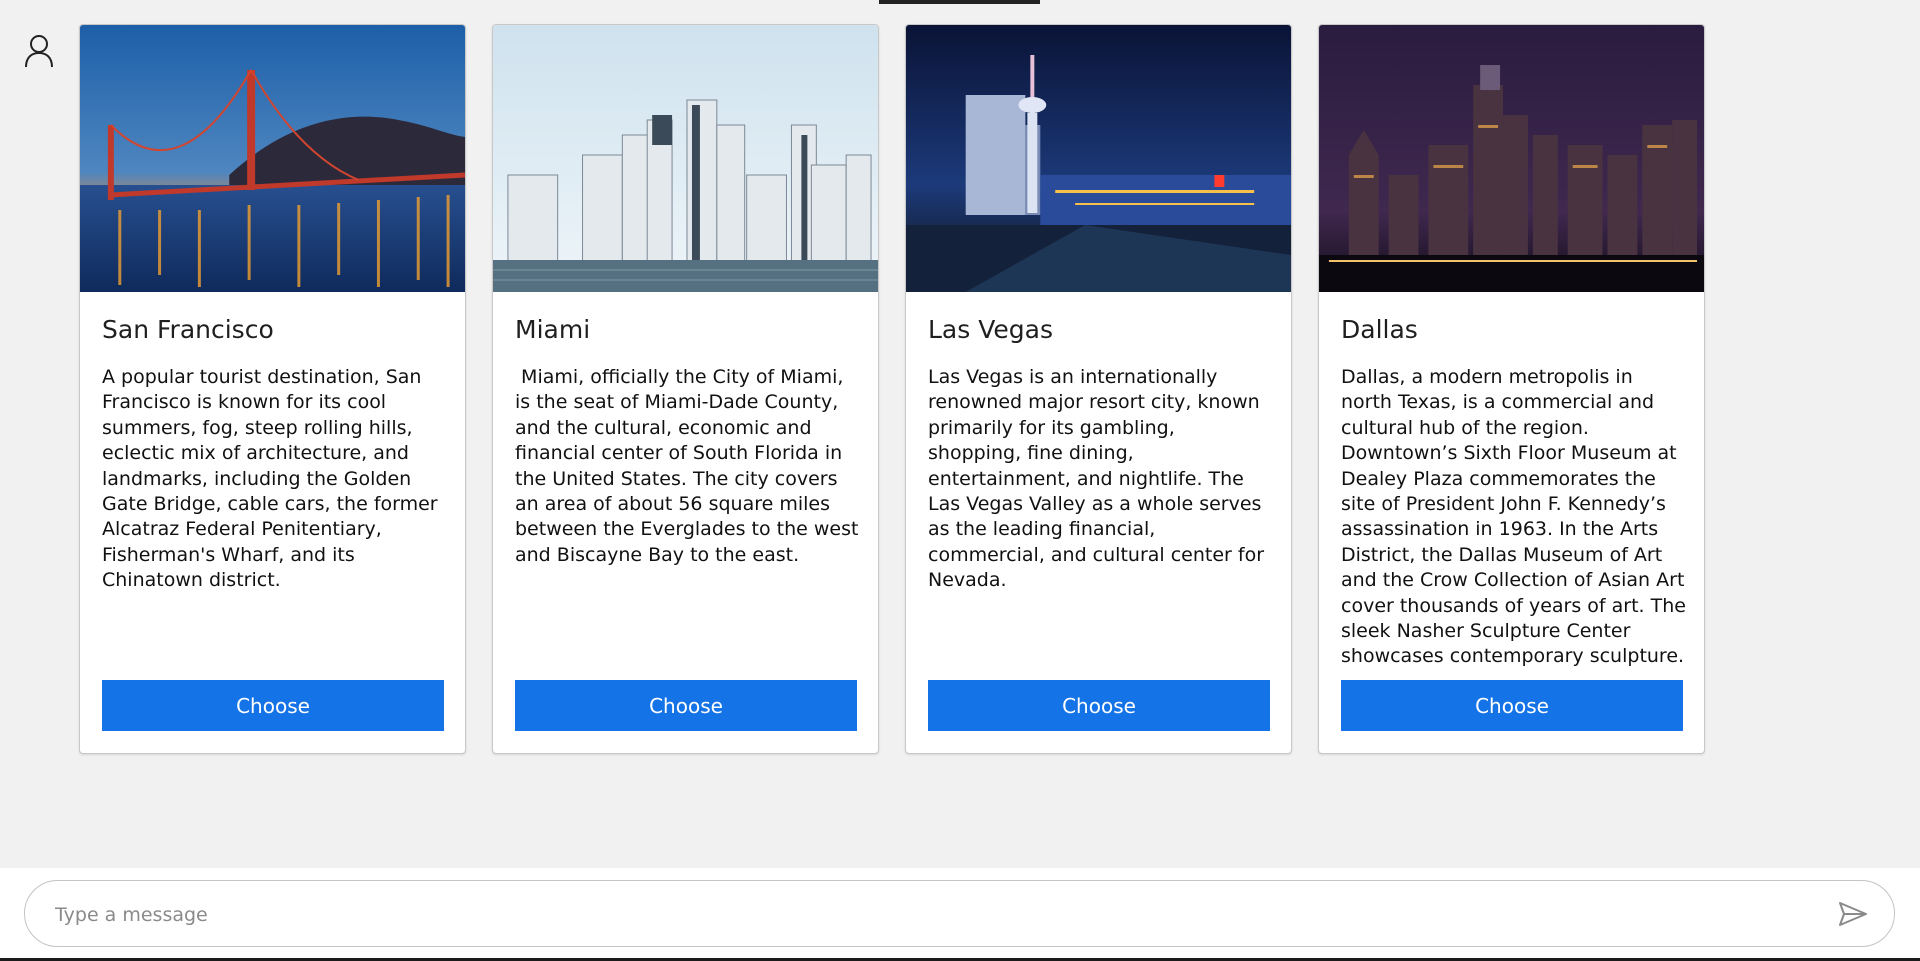 The height and width of the screenshot is (961, 1920). I want to click on card-image-dallas-skyline, so click(1511, 158).